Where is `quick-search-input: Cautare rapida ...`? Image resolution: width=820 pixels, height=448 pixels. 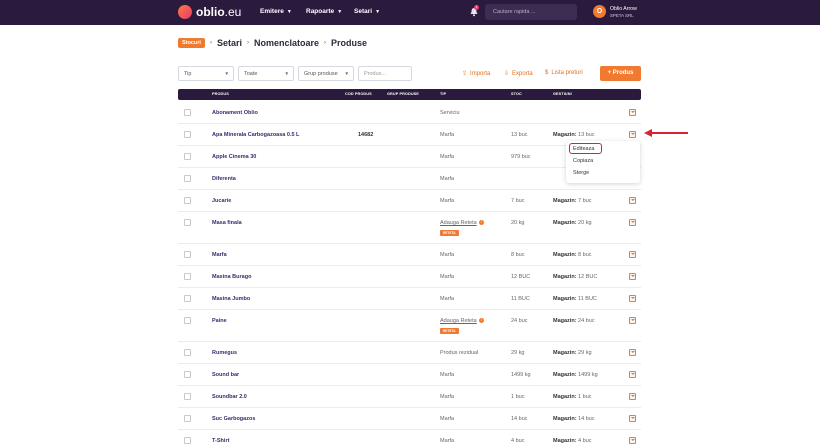
quick-search-input: Cautare rapida ... is located at coordinates (531, 12).